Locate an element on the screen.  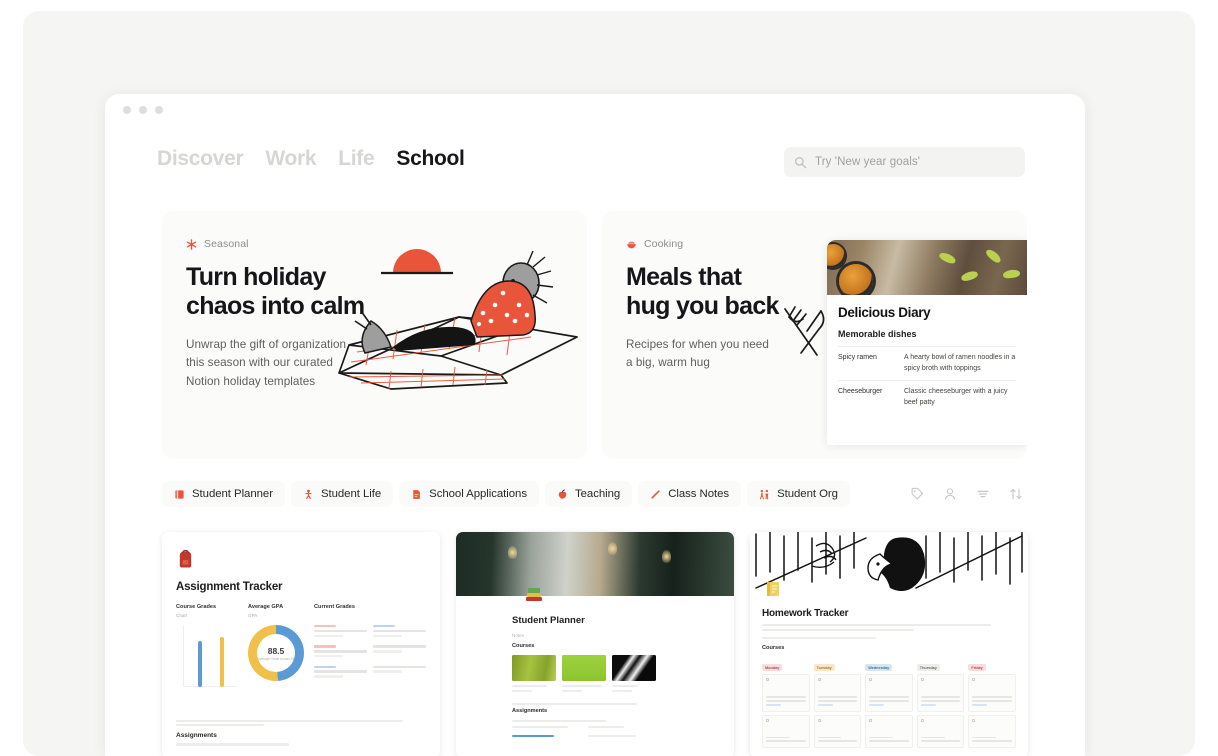
list-toolbar is located at coordinates (968, 494).